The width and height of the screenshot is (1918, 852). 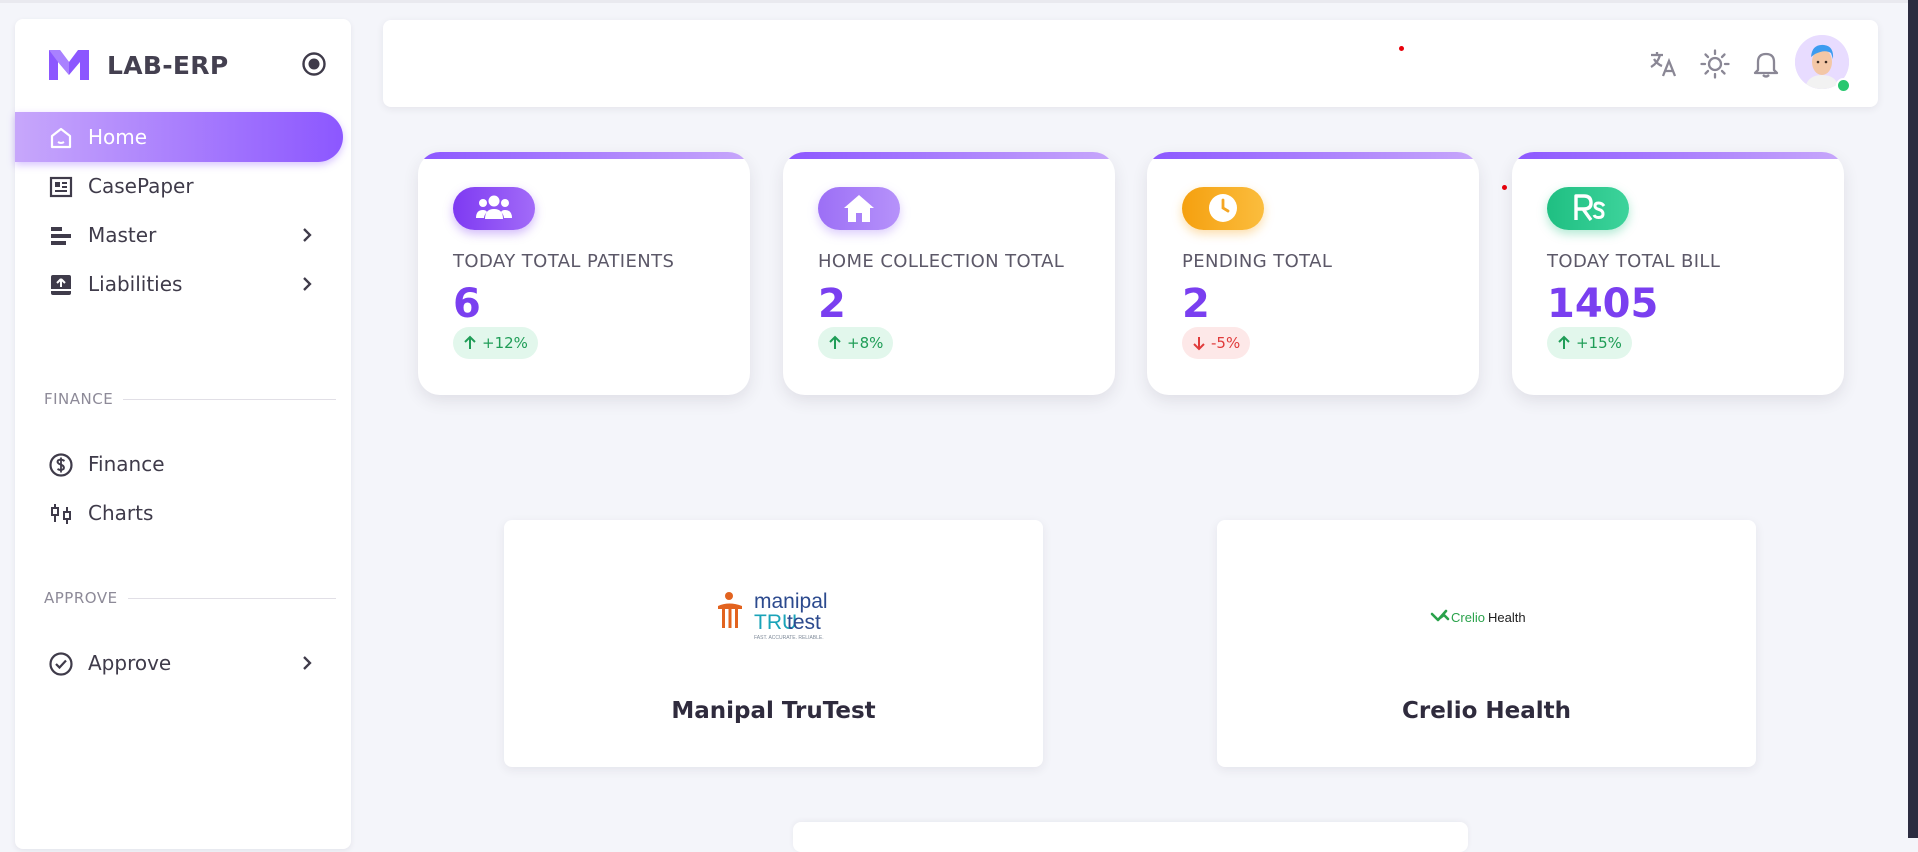 I want to click on logo-word-test: test, so click(x=804, y=622).